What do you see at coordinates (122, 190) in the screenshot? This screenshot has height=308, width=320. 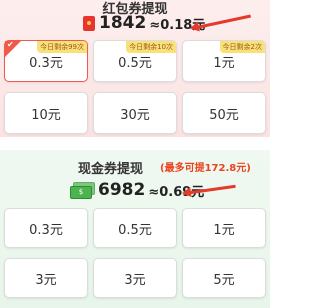 I see `cash-balance-value: 6982` at bounding box center [122, 190].